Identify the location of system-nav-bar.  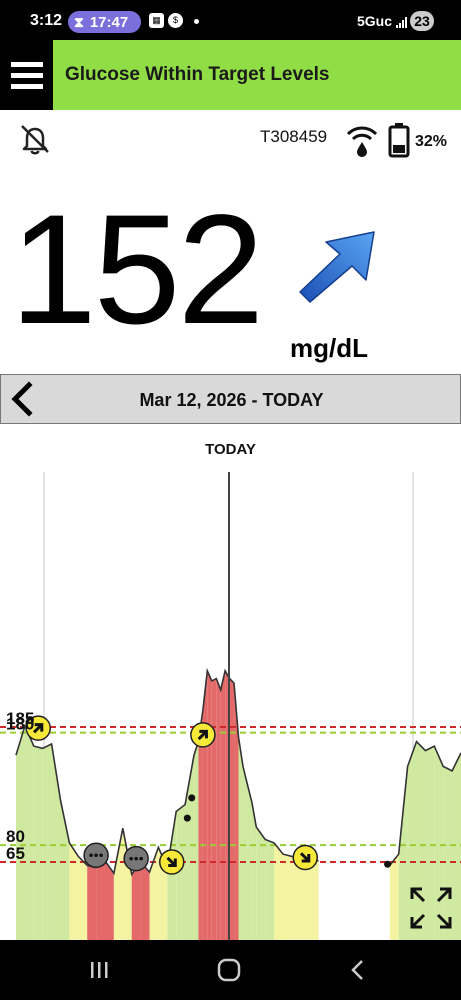
(230, 970).